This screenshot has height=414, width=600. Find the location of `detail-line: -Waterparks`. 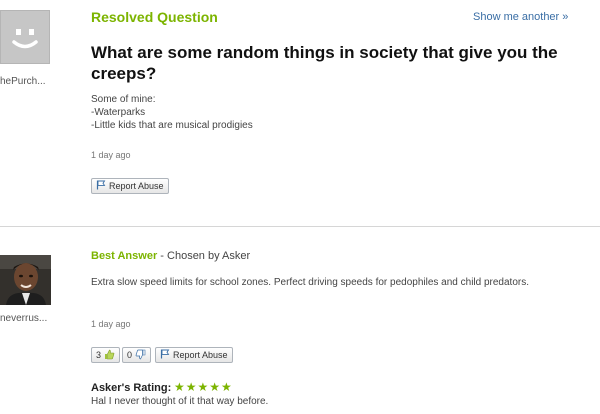

detail-line: -Waterparks is located at coordinates (118, 112).